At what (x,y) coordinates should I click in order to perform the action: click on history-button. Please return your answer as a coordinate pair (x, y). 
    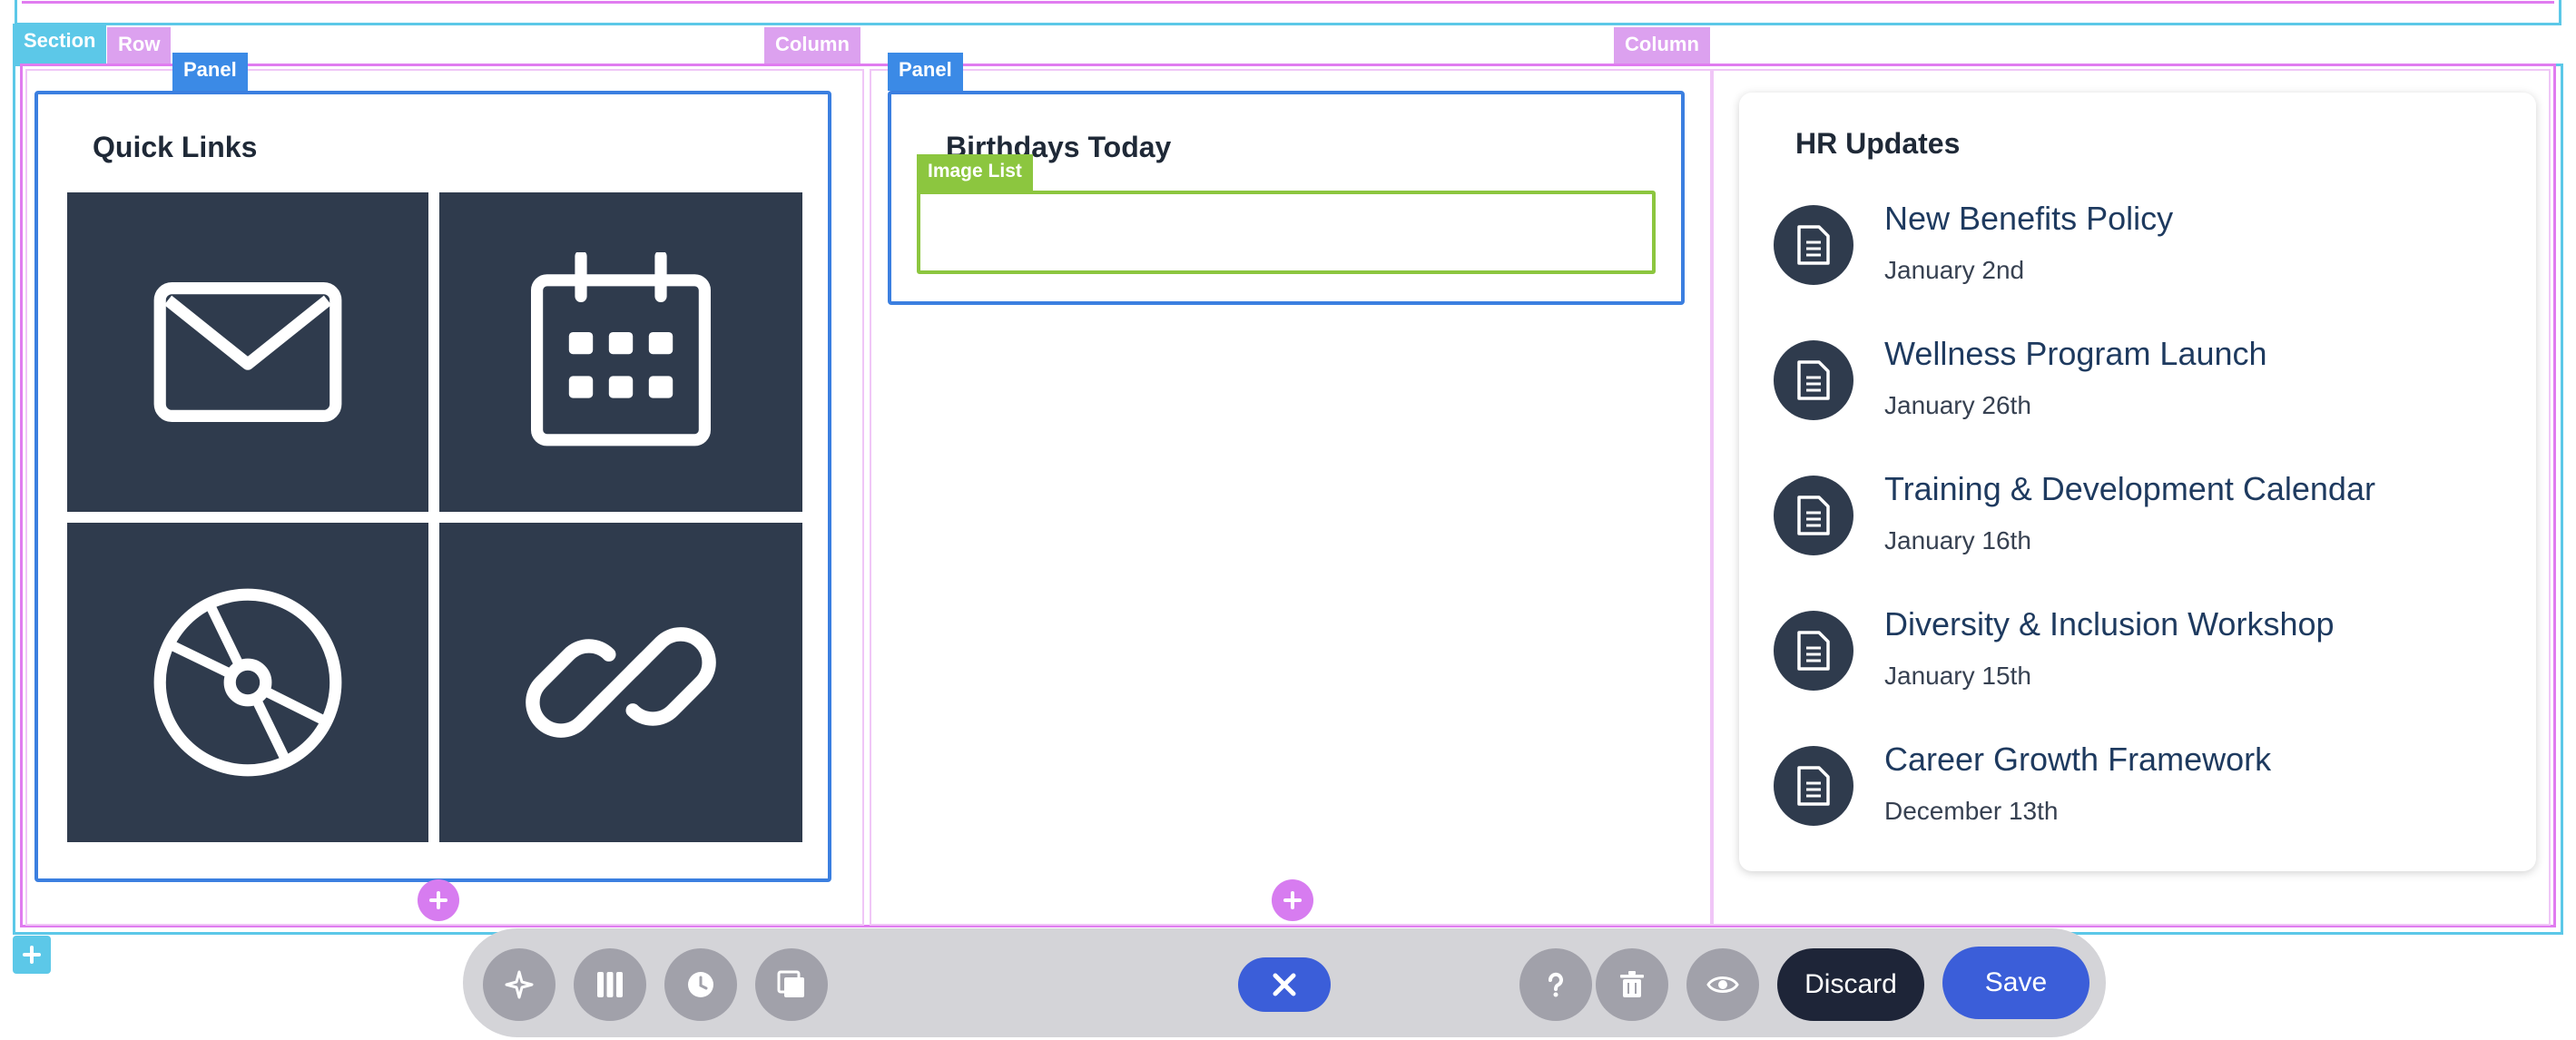
    Looking at the image, I should click on (700, 984).